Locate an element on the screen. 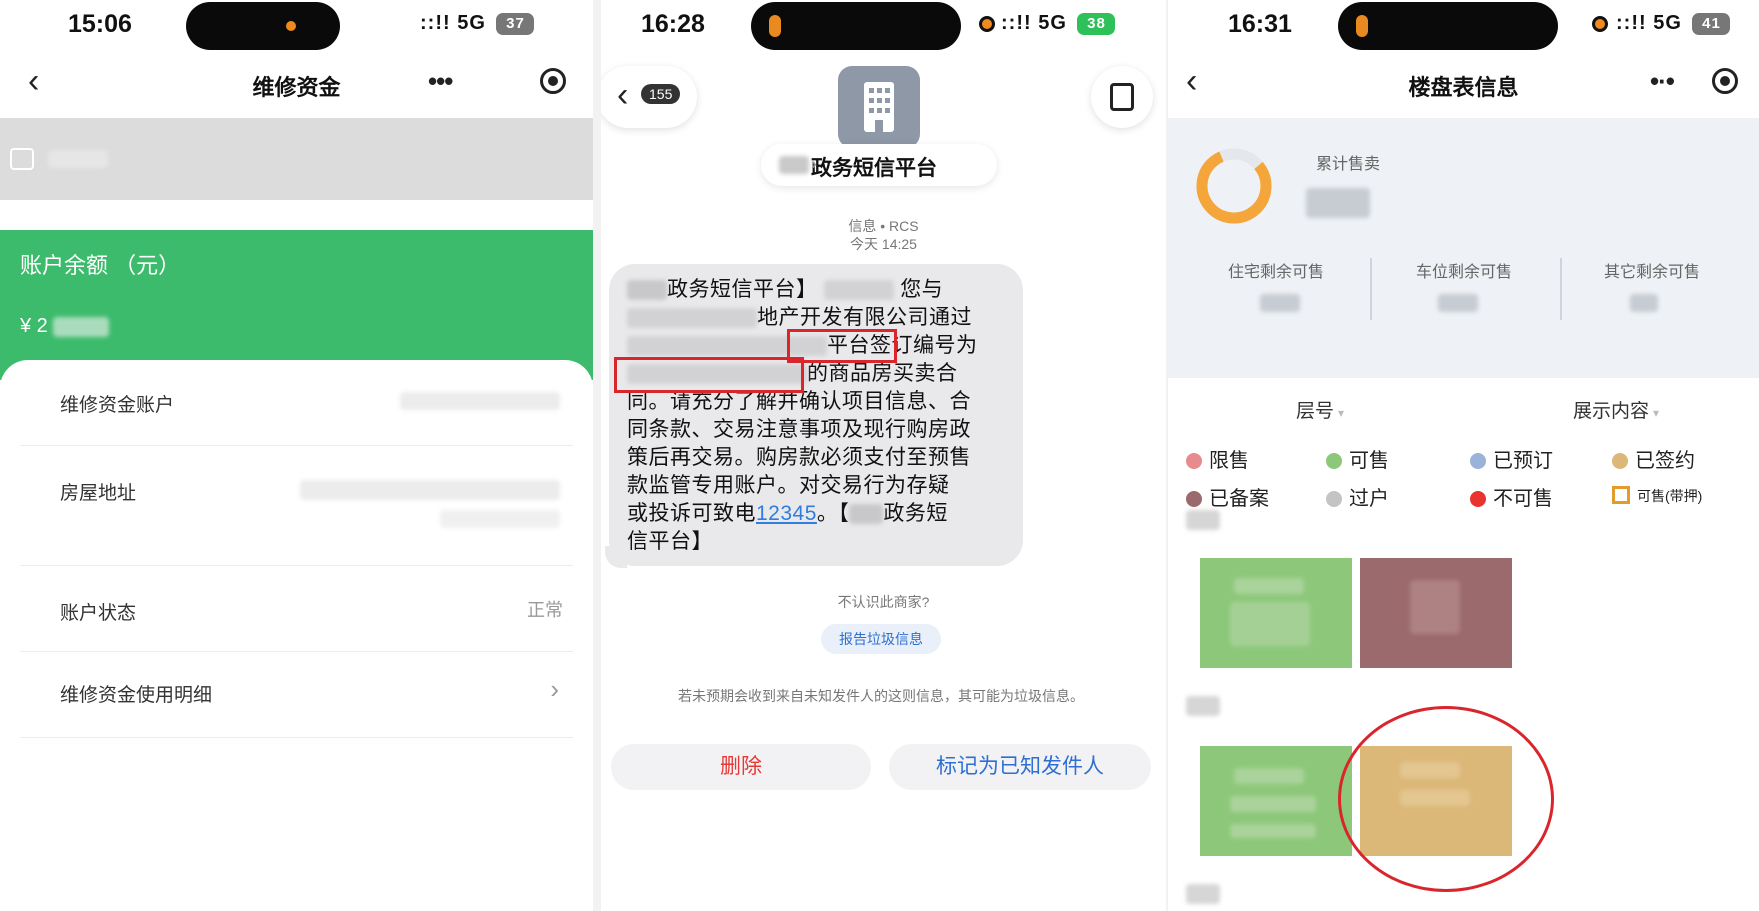 The width and height of the screenshot is (1759, 911). mark-known-sender-button: 标记为已知发件人 is located at coordinates (1020, 767).